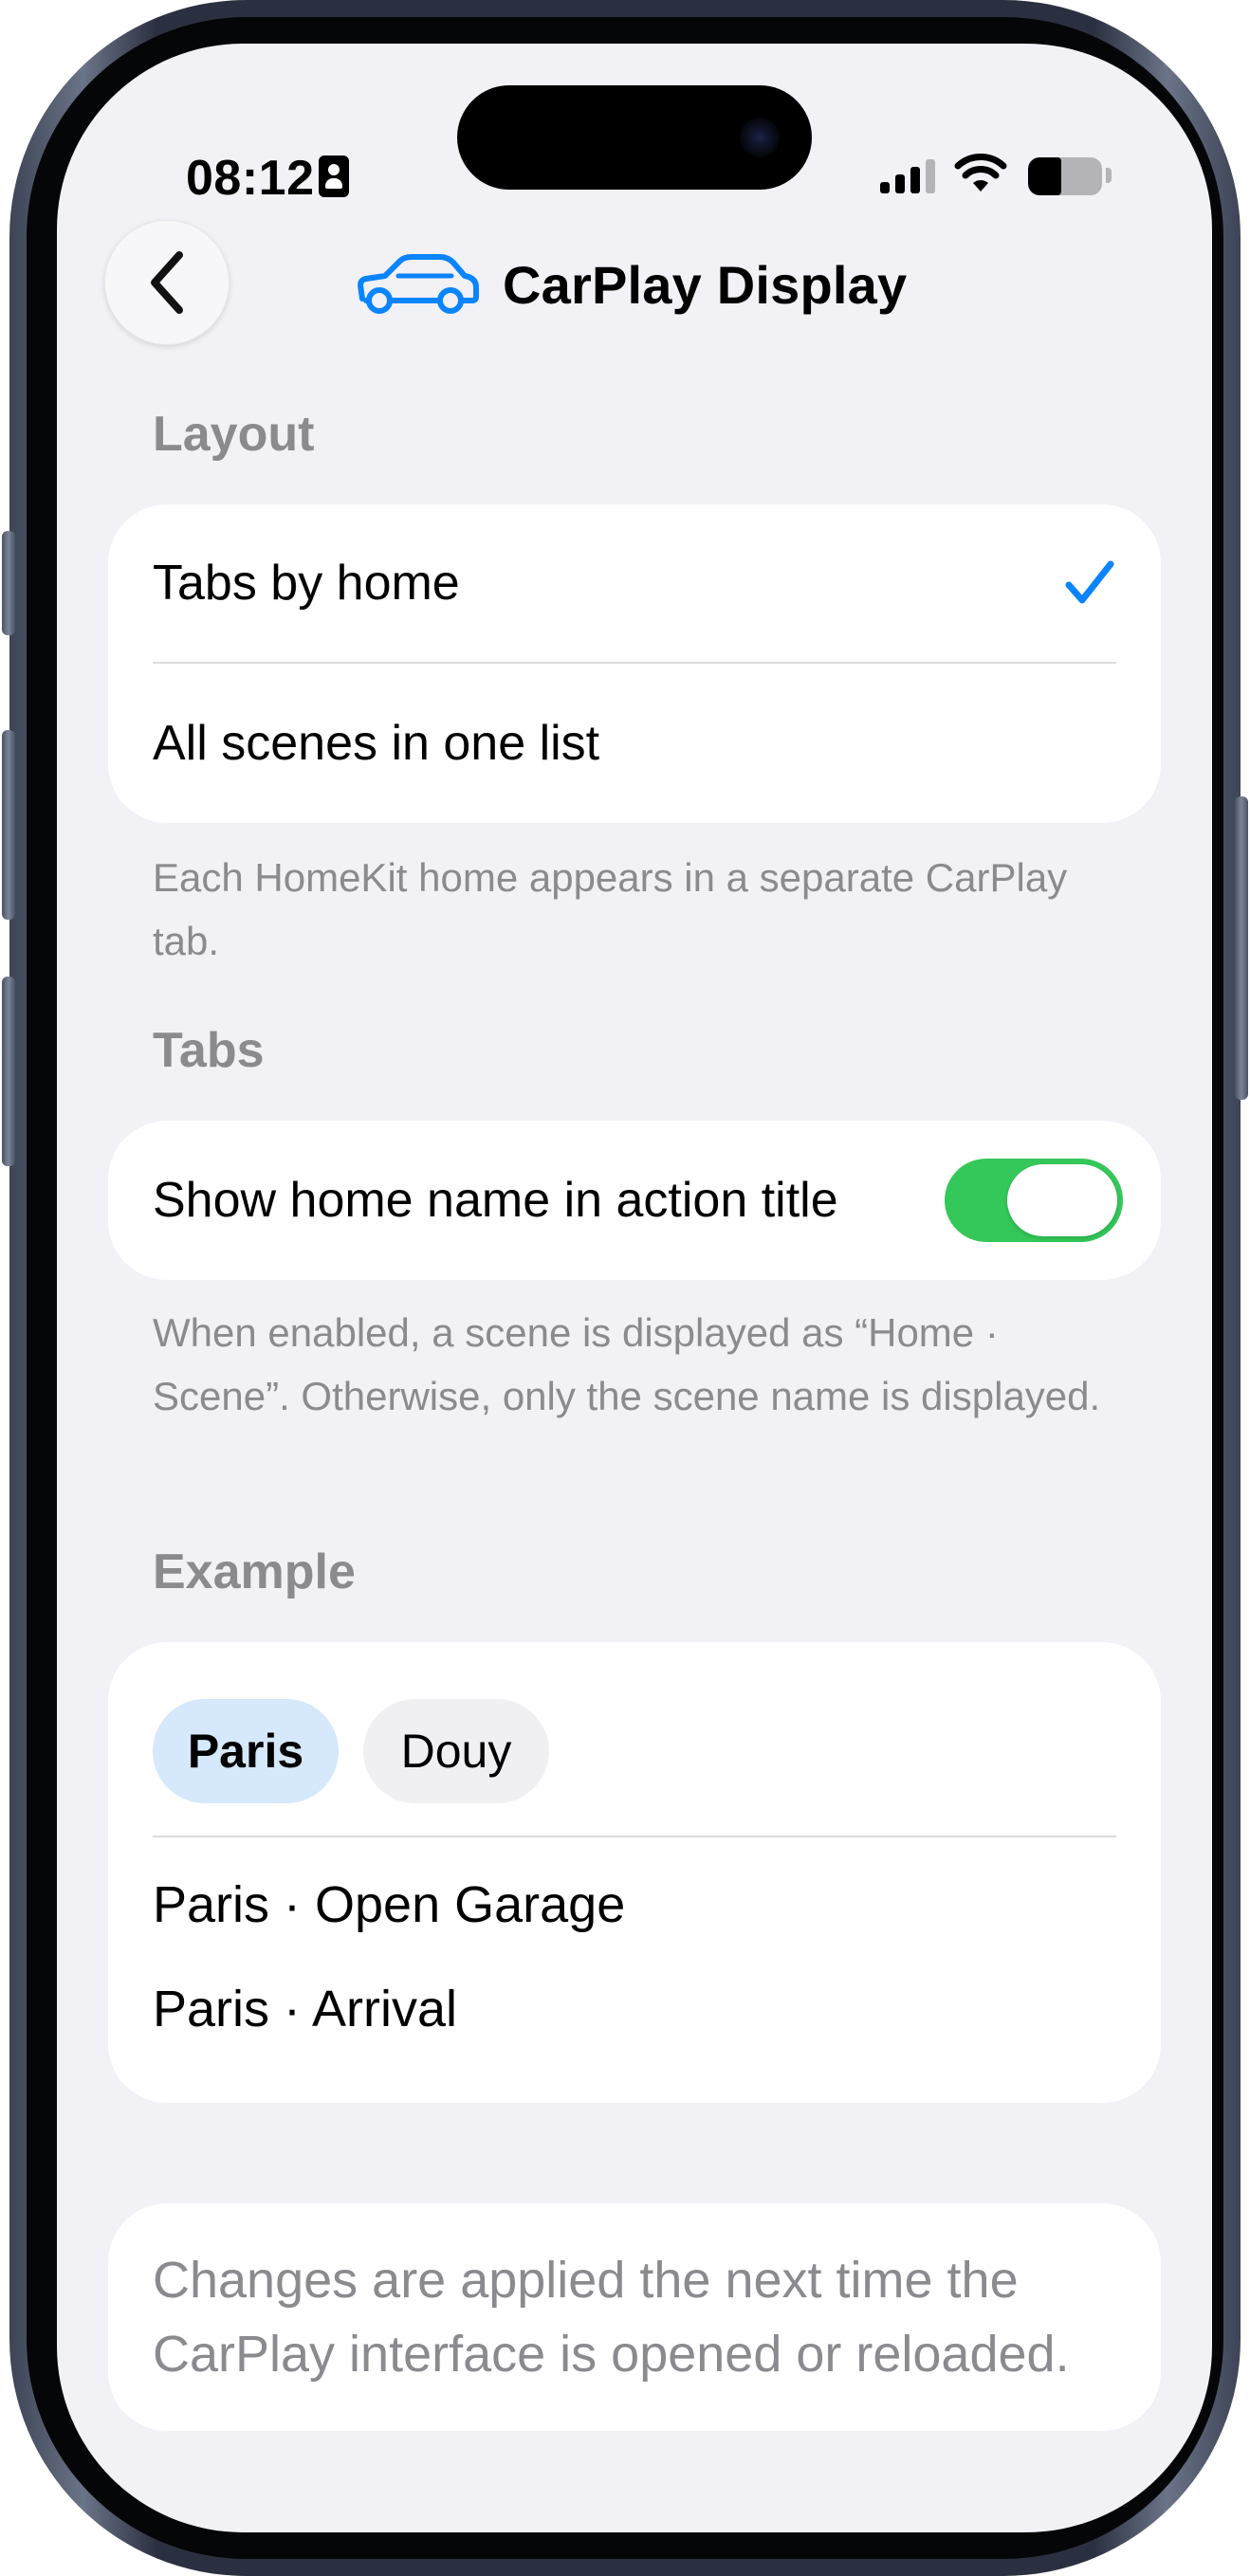  I want to click on back-button, so click(167, 282).